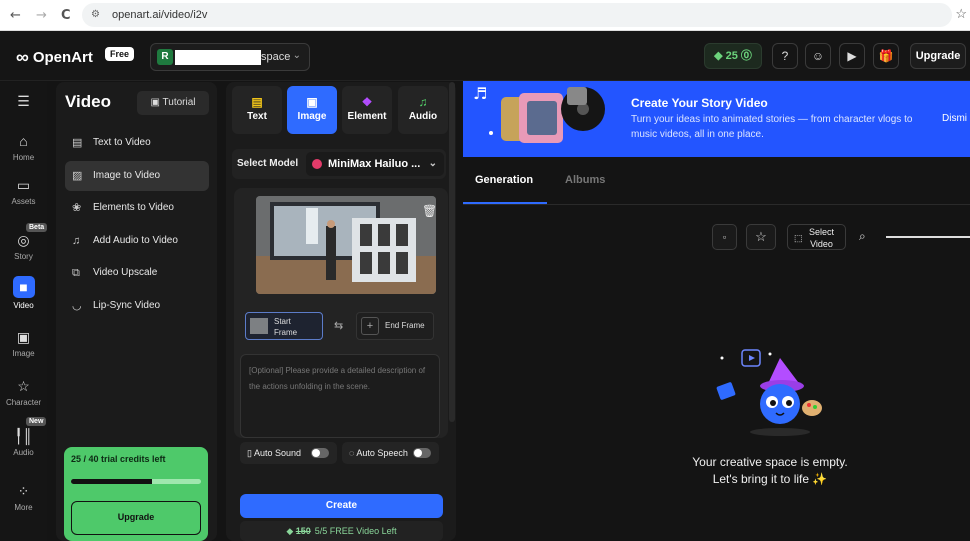 The width and height of the screenshot is (970, 541). Describe the element at coordinates (317, 164) in the screenshot. I see `minimax-logo-icon` at that location.